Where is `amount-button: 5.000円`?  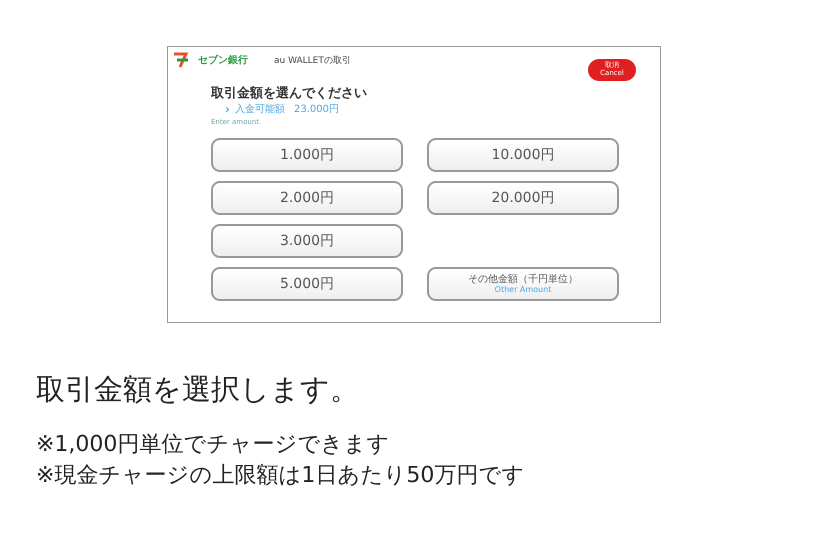 amount-button: 5.000円 is located at coordinates (307, 284).